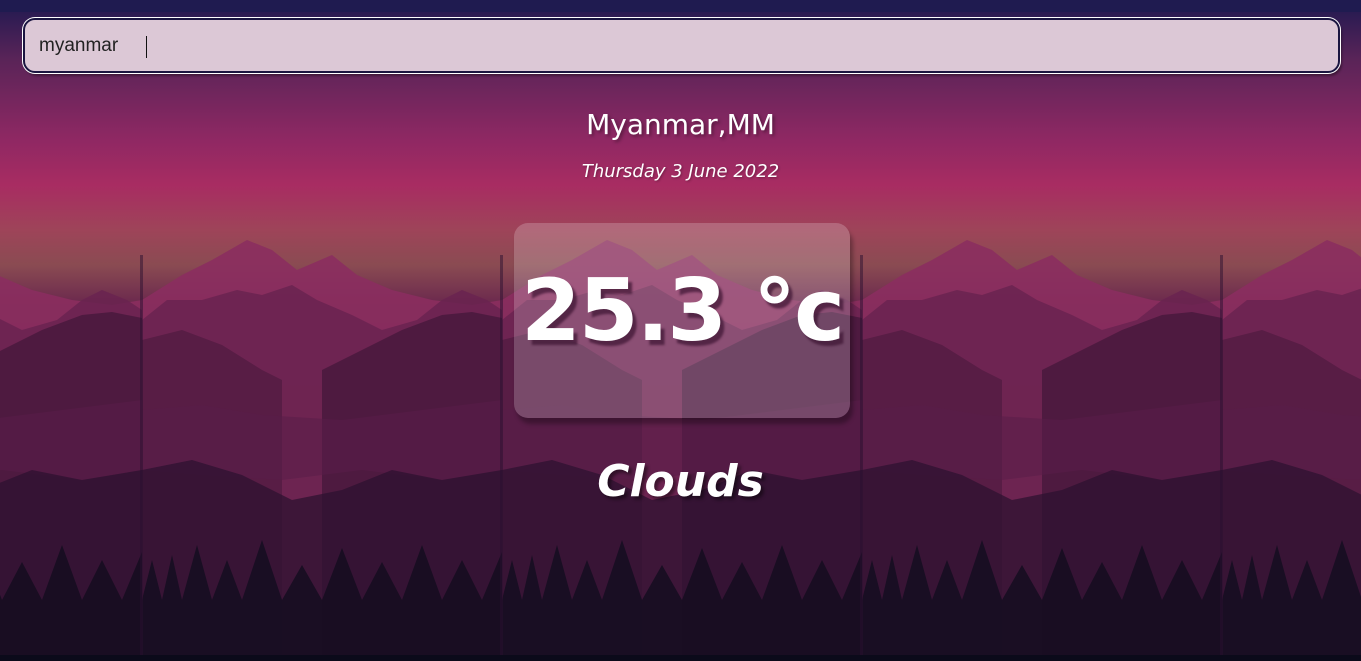 The height and width of the screenshot is (661, 1361). I want to click on text-caret, so click(146, 47).